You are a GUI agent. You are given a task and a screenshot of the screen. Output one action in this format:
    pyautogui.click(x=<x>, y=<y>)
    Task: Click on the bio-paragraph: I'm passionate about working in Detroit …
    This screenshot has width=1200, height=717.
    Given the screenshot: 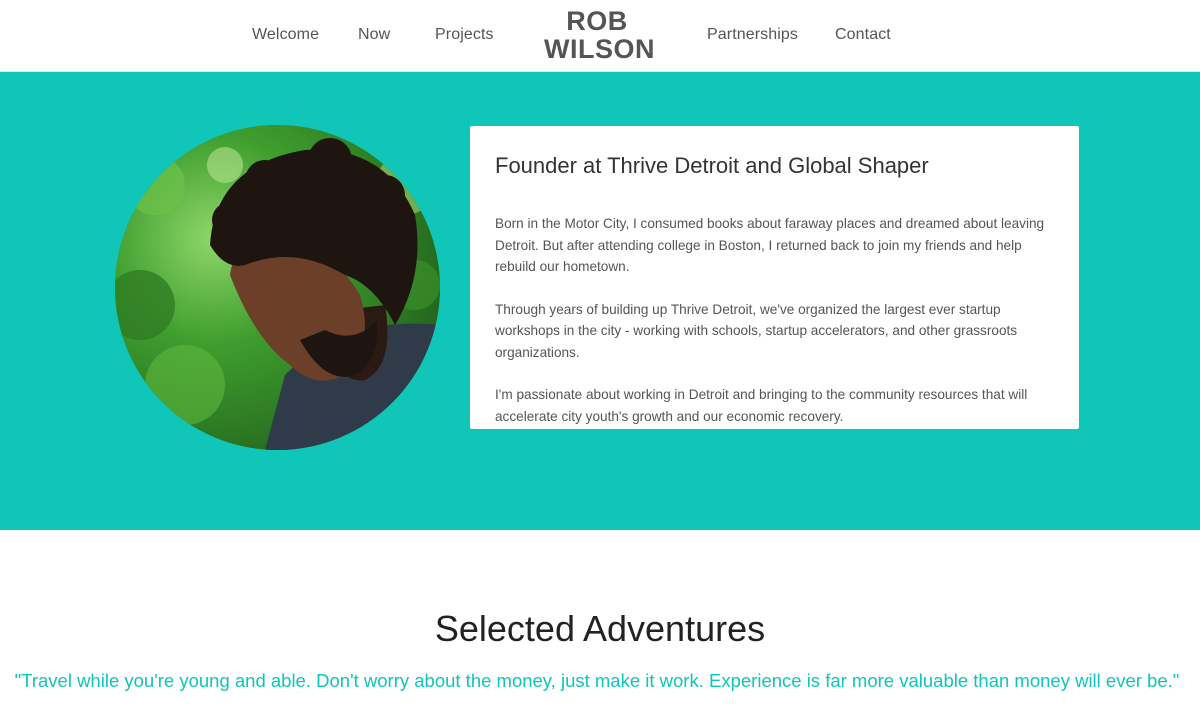 What is the action you would take?
    pyautogui.click(x=761, y=405)
    